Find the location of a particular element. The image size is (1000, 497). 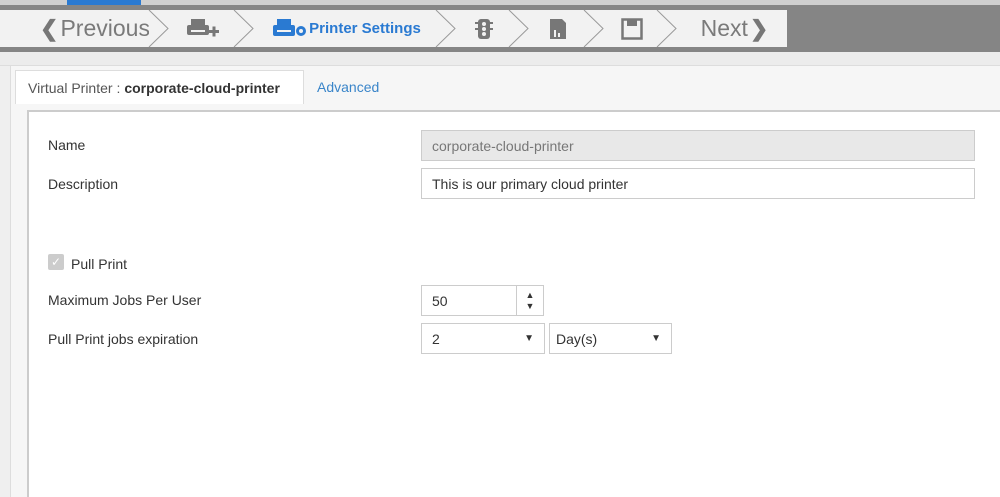

chevron-right-icon: ❯ is located at coordinates (759, 28).